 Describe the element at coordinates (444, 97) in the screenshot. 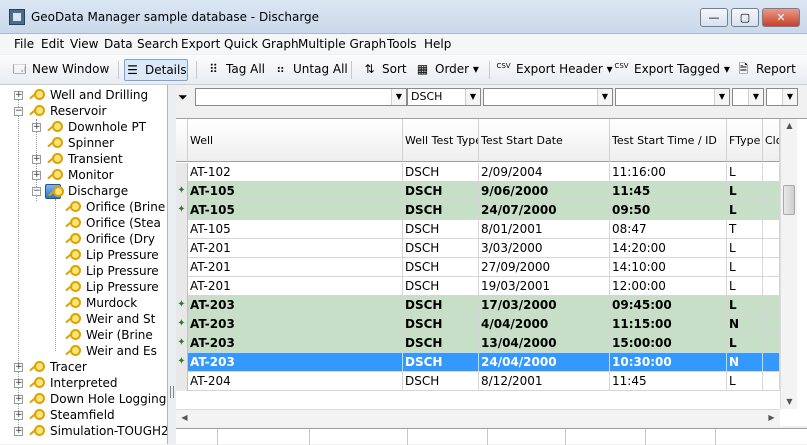

I see `filter-test-type: DSCH ▼` at that location.